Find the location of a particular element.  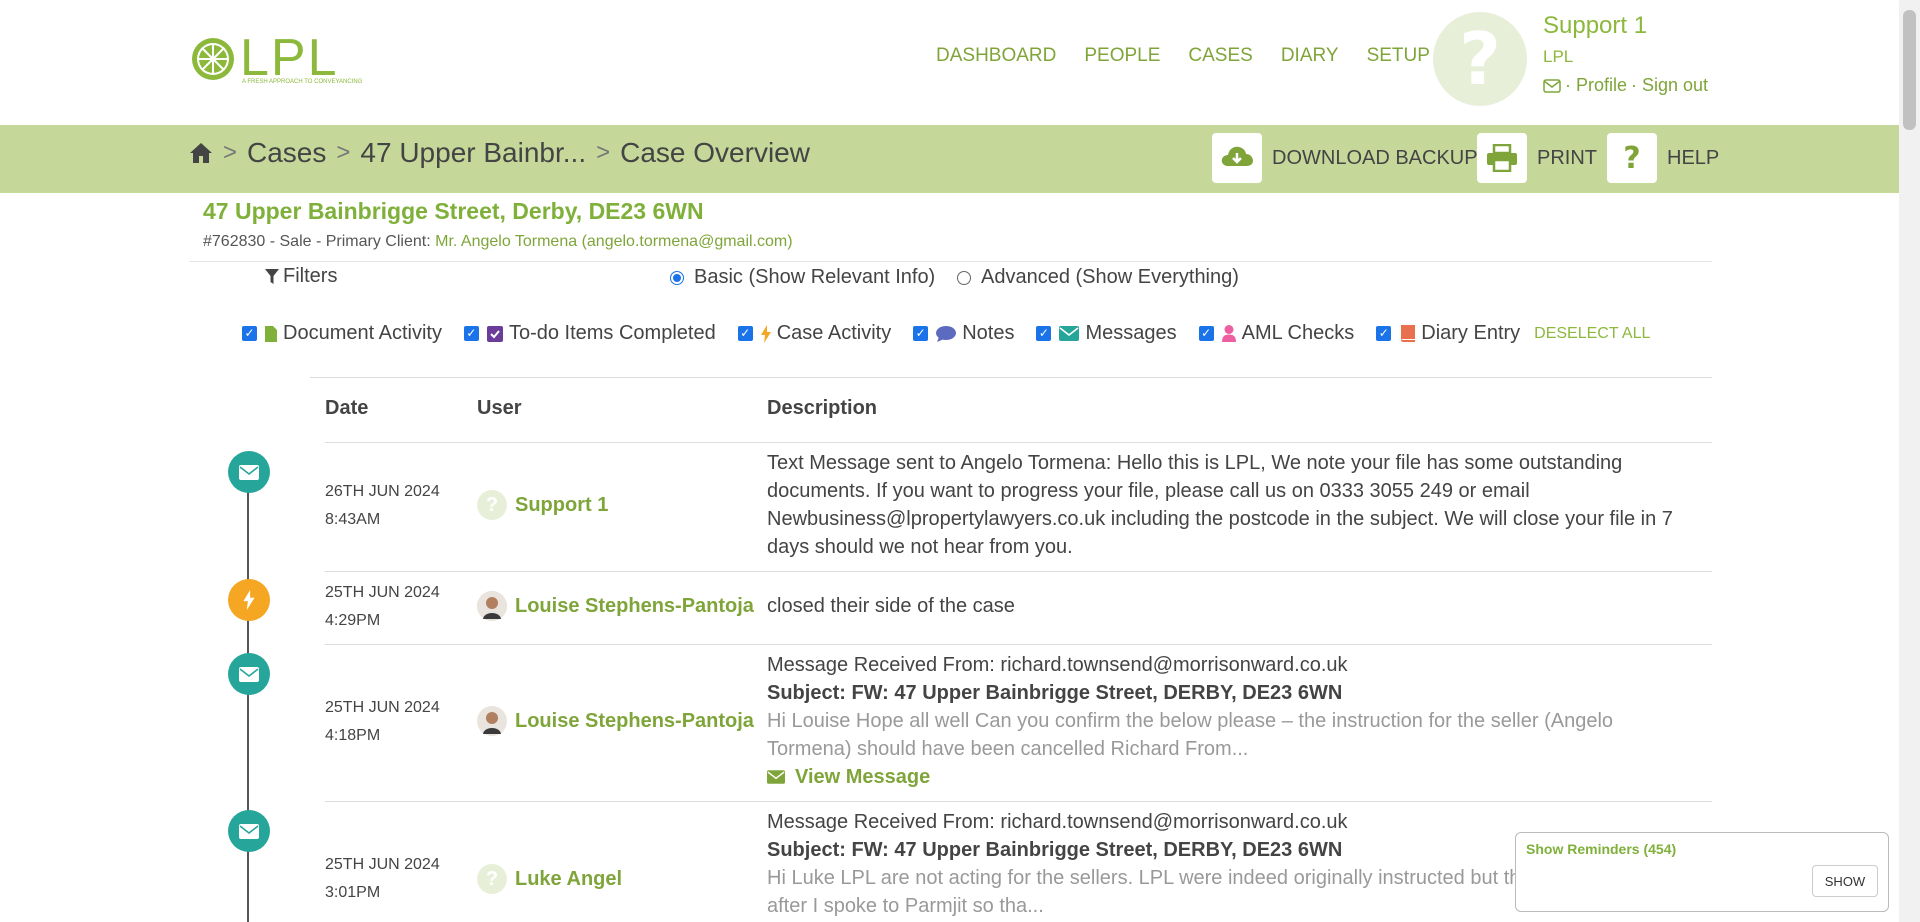

nav-cases: CASES is located at coordinates (1220, 56).